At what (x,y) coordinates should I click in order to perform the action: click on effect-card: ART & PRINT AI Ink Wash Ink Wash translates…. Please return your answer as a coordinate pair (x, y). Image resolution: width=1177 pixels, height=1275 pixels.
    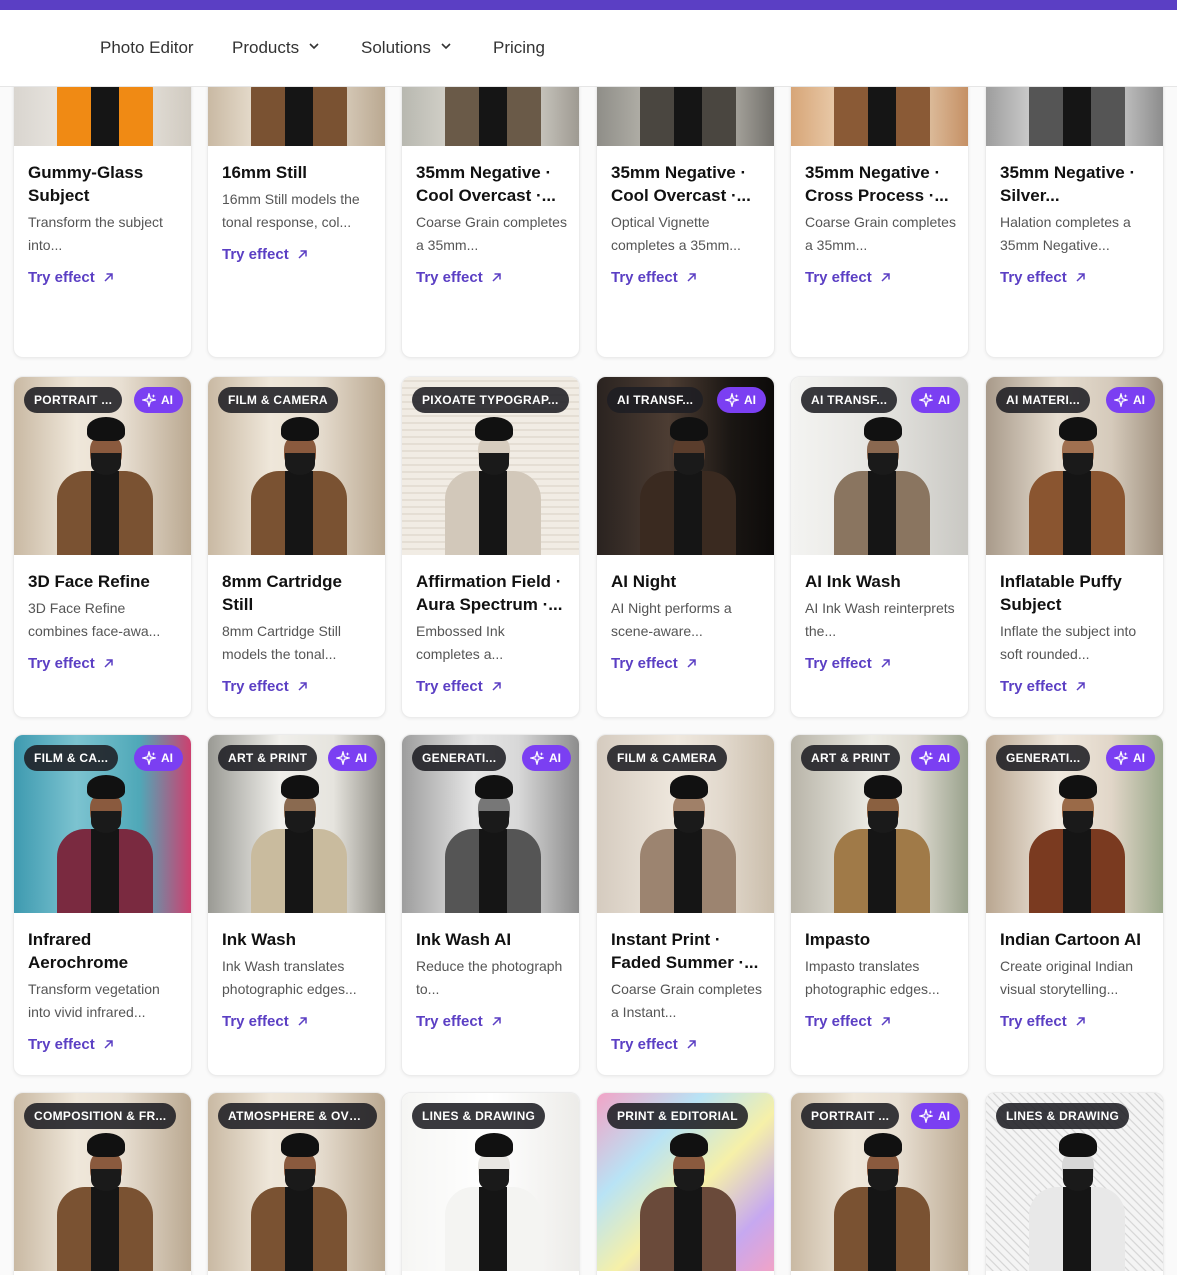
    Looking at the image, I should click on (296, 905).